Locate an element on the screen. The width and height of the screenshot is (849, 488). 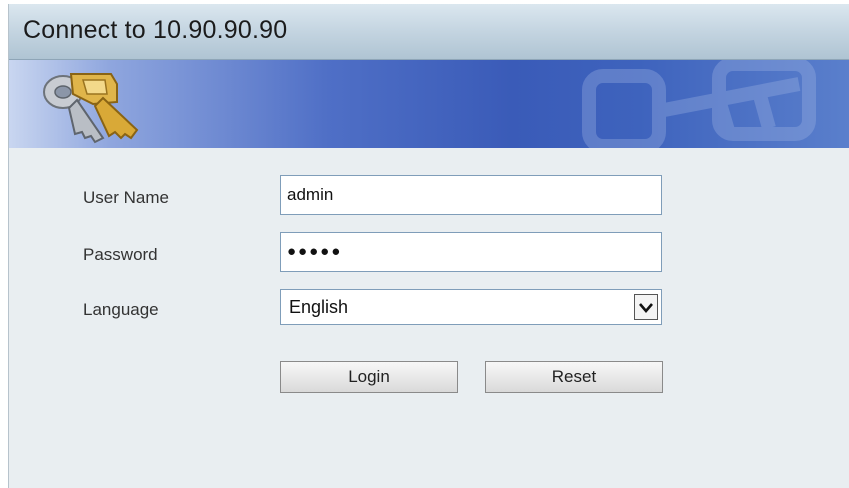
chevron-down-icon is located at coordinates (646, 308).